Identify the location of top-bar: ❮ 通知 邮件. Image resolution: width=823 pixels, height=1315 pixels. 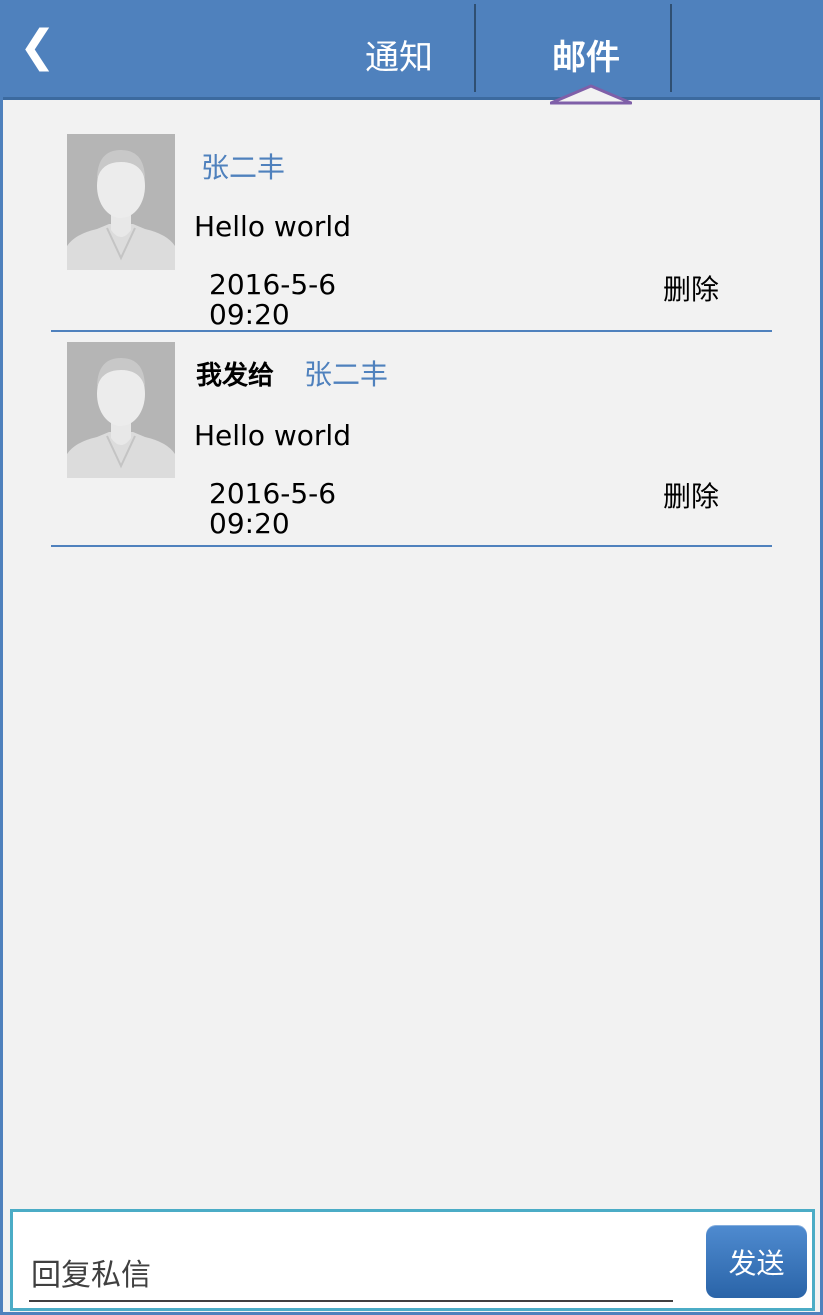
(411, 54).